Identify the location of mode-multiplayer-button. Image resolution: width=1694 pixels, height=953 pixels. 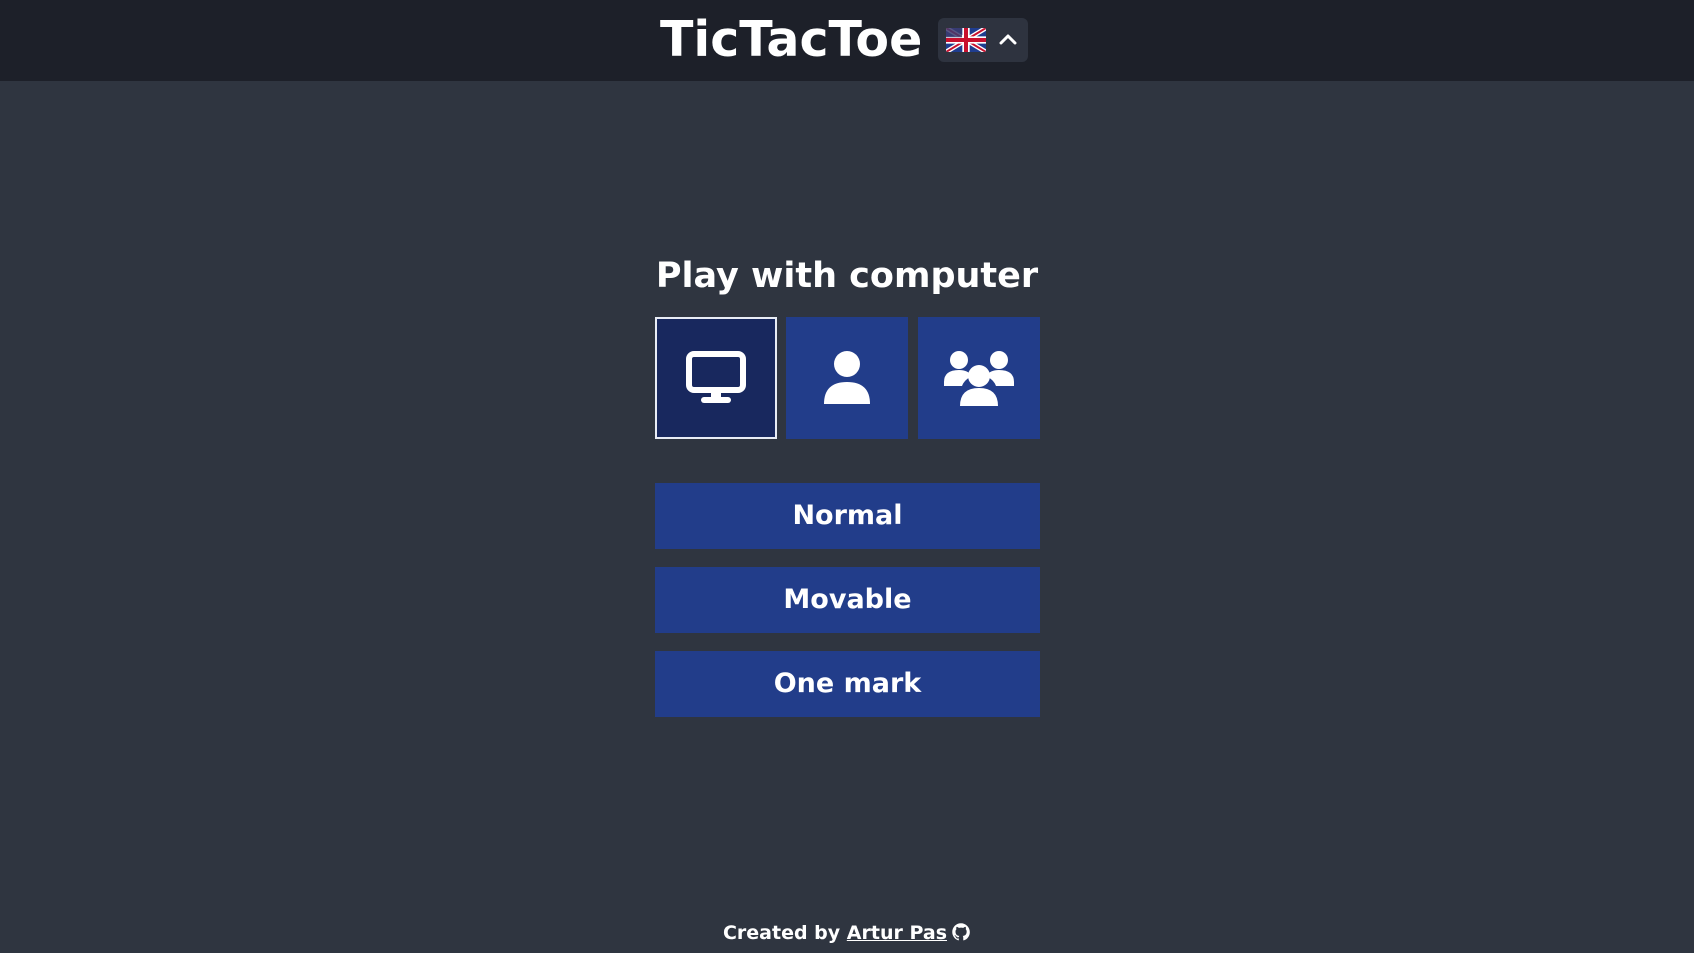
(979, 378).